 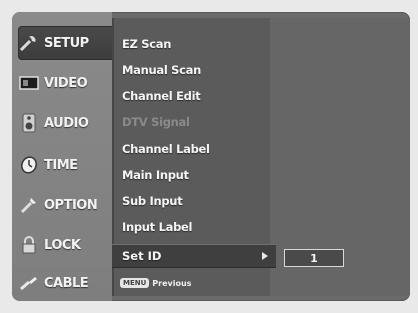 I want to click on tab-label: CABLE, so click(x=66, y=283).